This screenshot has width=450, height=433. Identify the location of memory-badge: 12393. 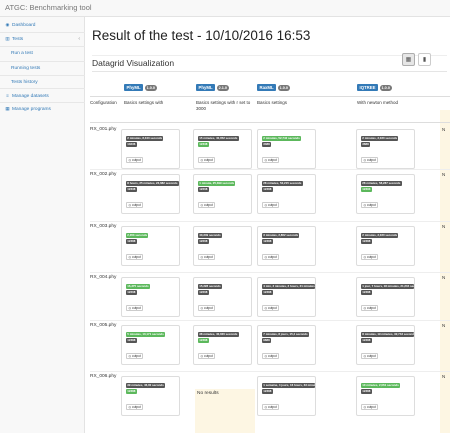
(366, 189).